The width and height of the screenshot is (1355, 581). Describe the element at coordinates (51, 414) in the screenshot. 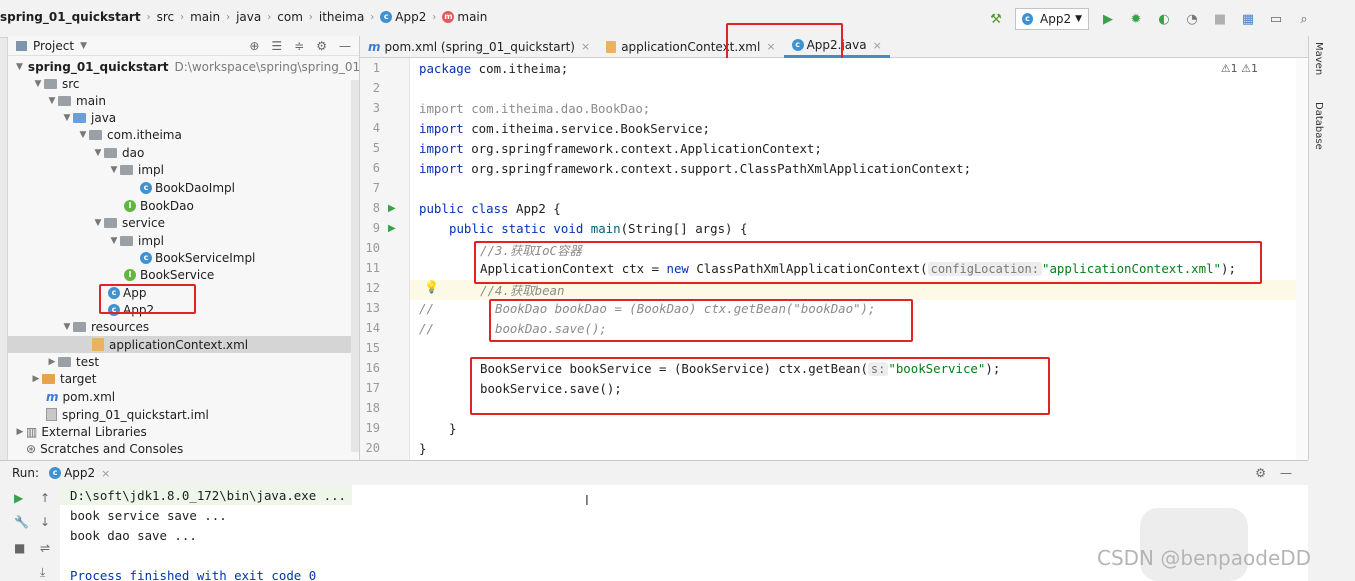

I see `module-file-icon` at that location.